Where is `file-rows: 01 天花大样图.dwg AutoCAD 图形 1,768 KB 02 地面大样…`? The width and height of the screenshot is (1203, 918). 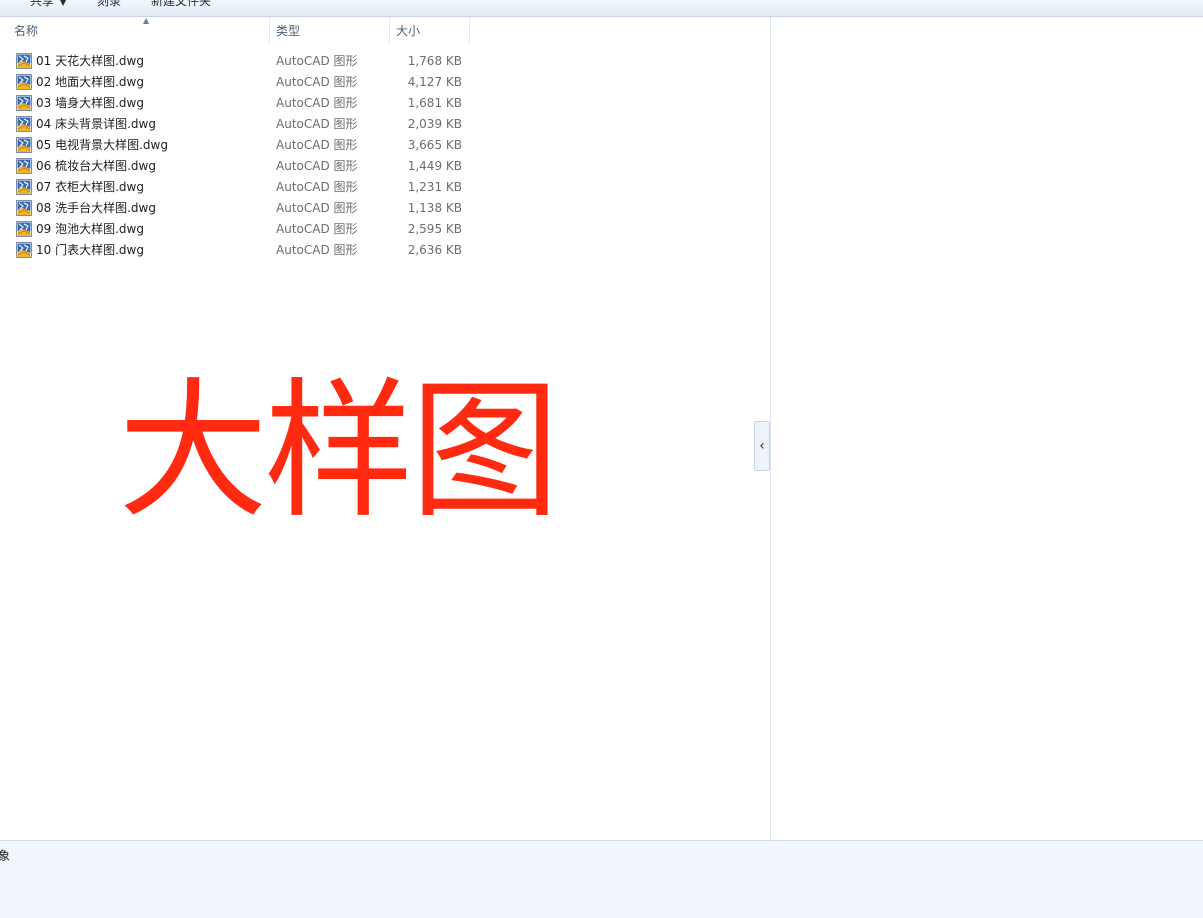
file-rows: 01 天花大样图.dwg AutoCAD 图形 1,768 KB 02 地面大样… is located at coordinates (385, 156).